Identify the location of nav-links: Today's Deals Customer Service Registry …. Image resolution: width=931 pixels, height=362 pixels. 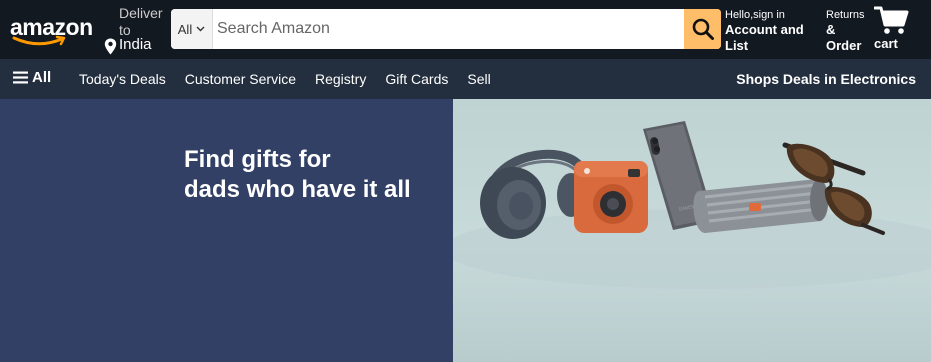
(285, 79).